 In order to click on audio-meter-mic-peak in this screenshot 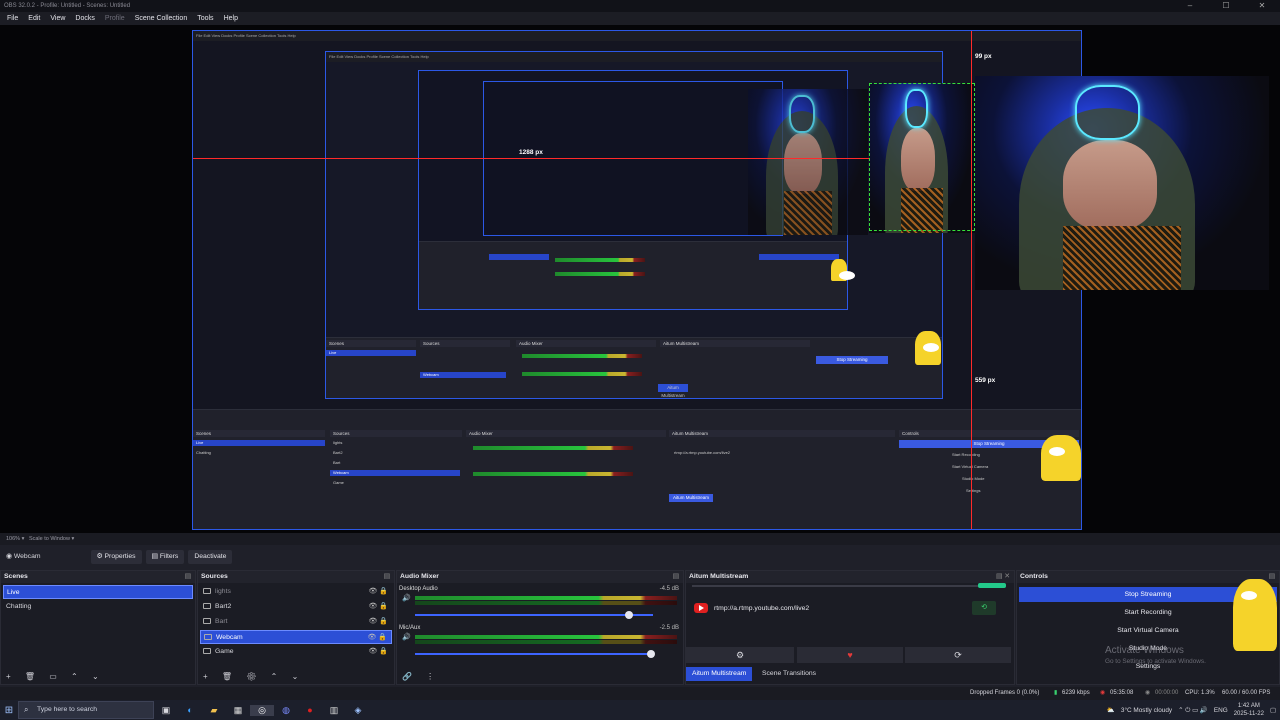, I will do `click(546, 642)`.